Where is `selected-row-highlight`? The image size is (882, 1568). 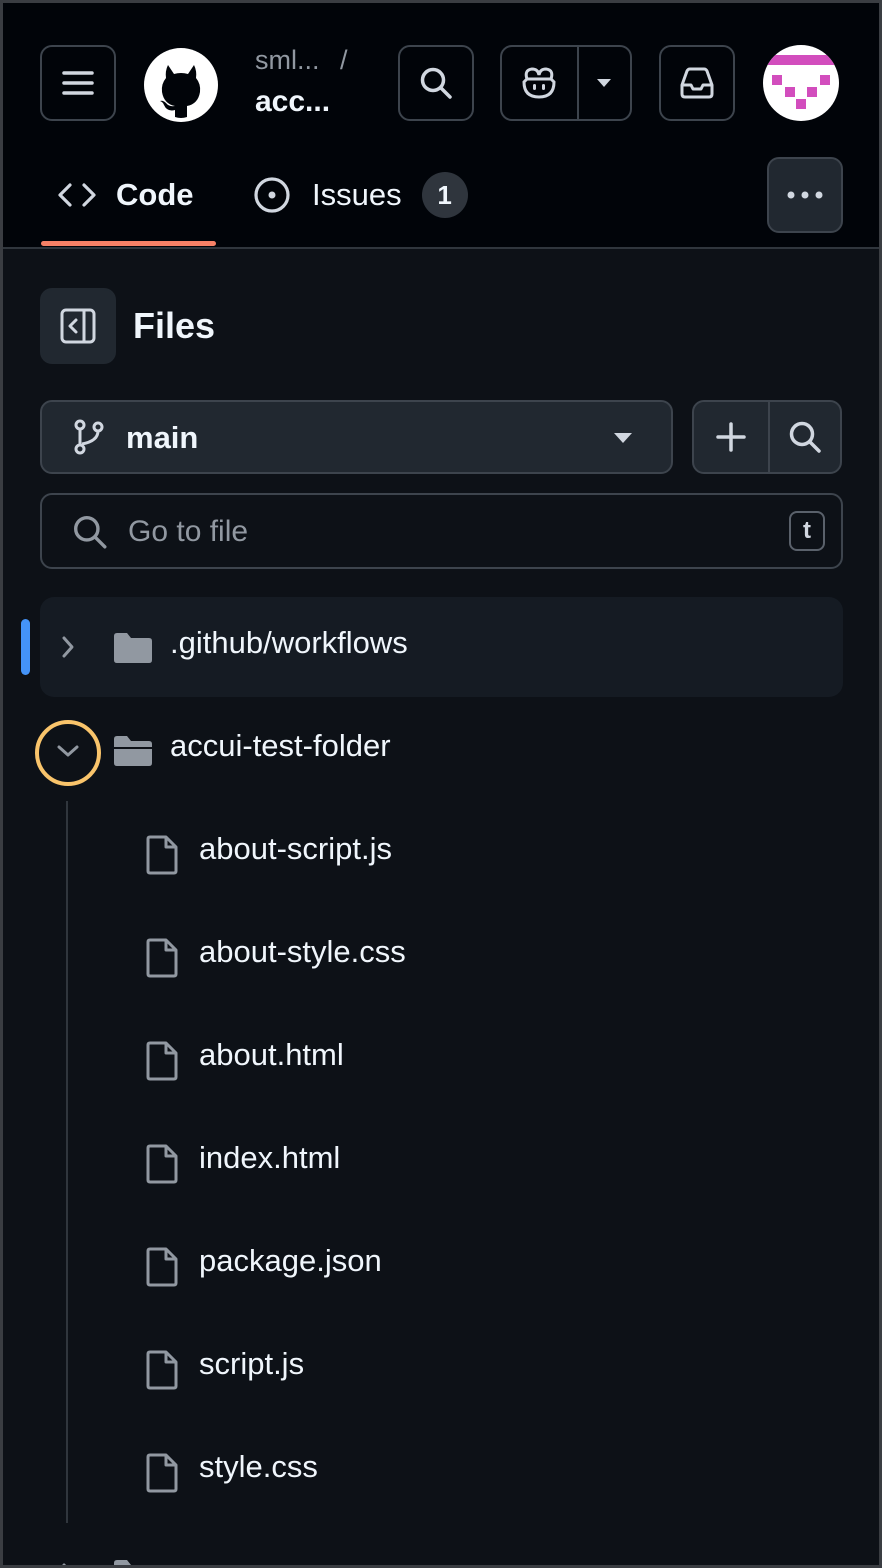 selected-row-highlight is located at coordinates (441, 647).